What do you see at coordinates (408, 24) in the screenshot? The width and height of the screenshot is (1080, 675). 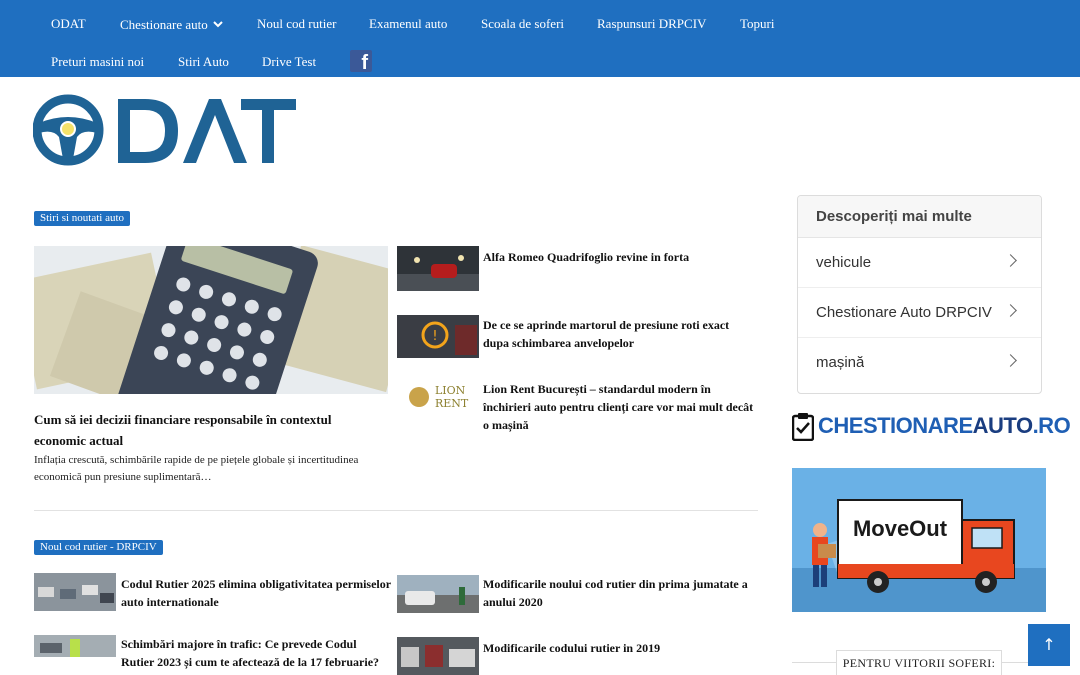 I see `nav-item-examenul-auto: Examenul auto` at bounding box center [408, 24].